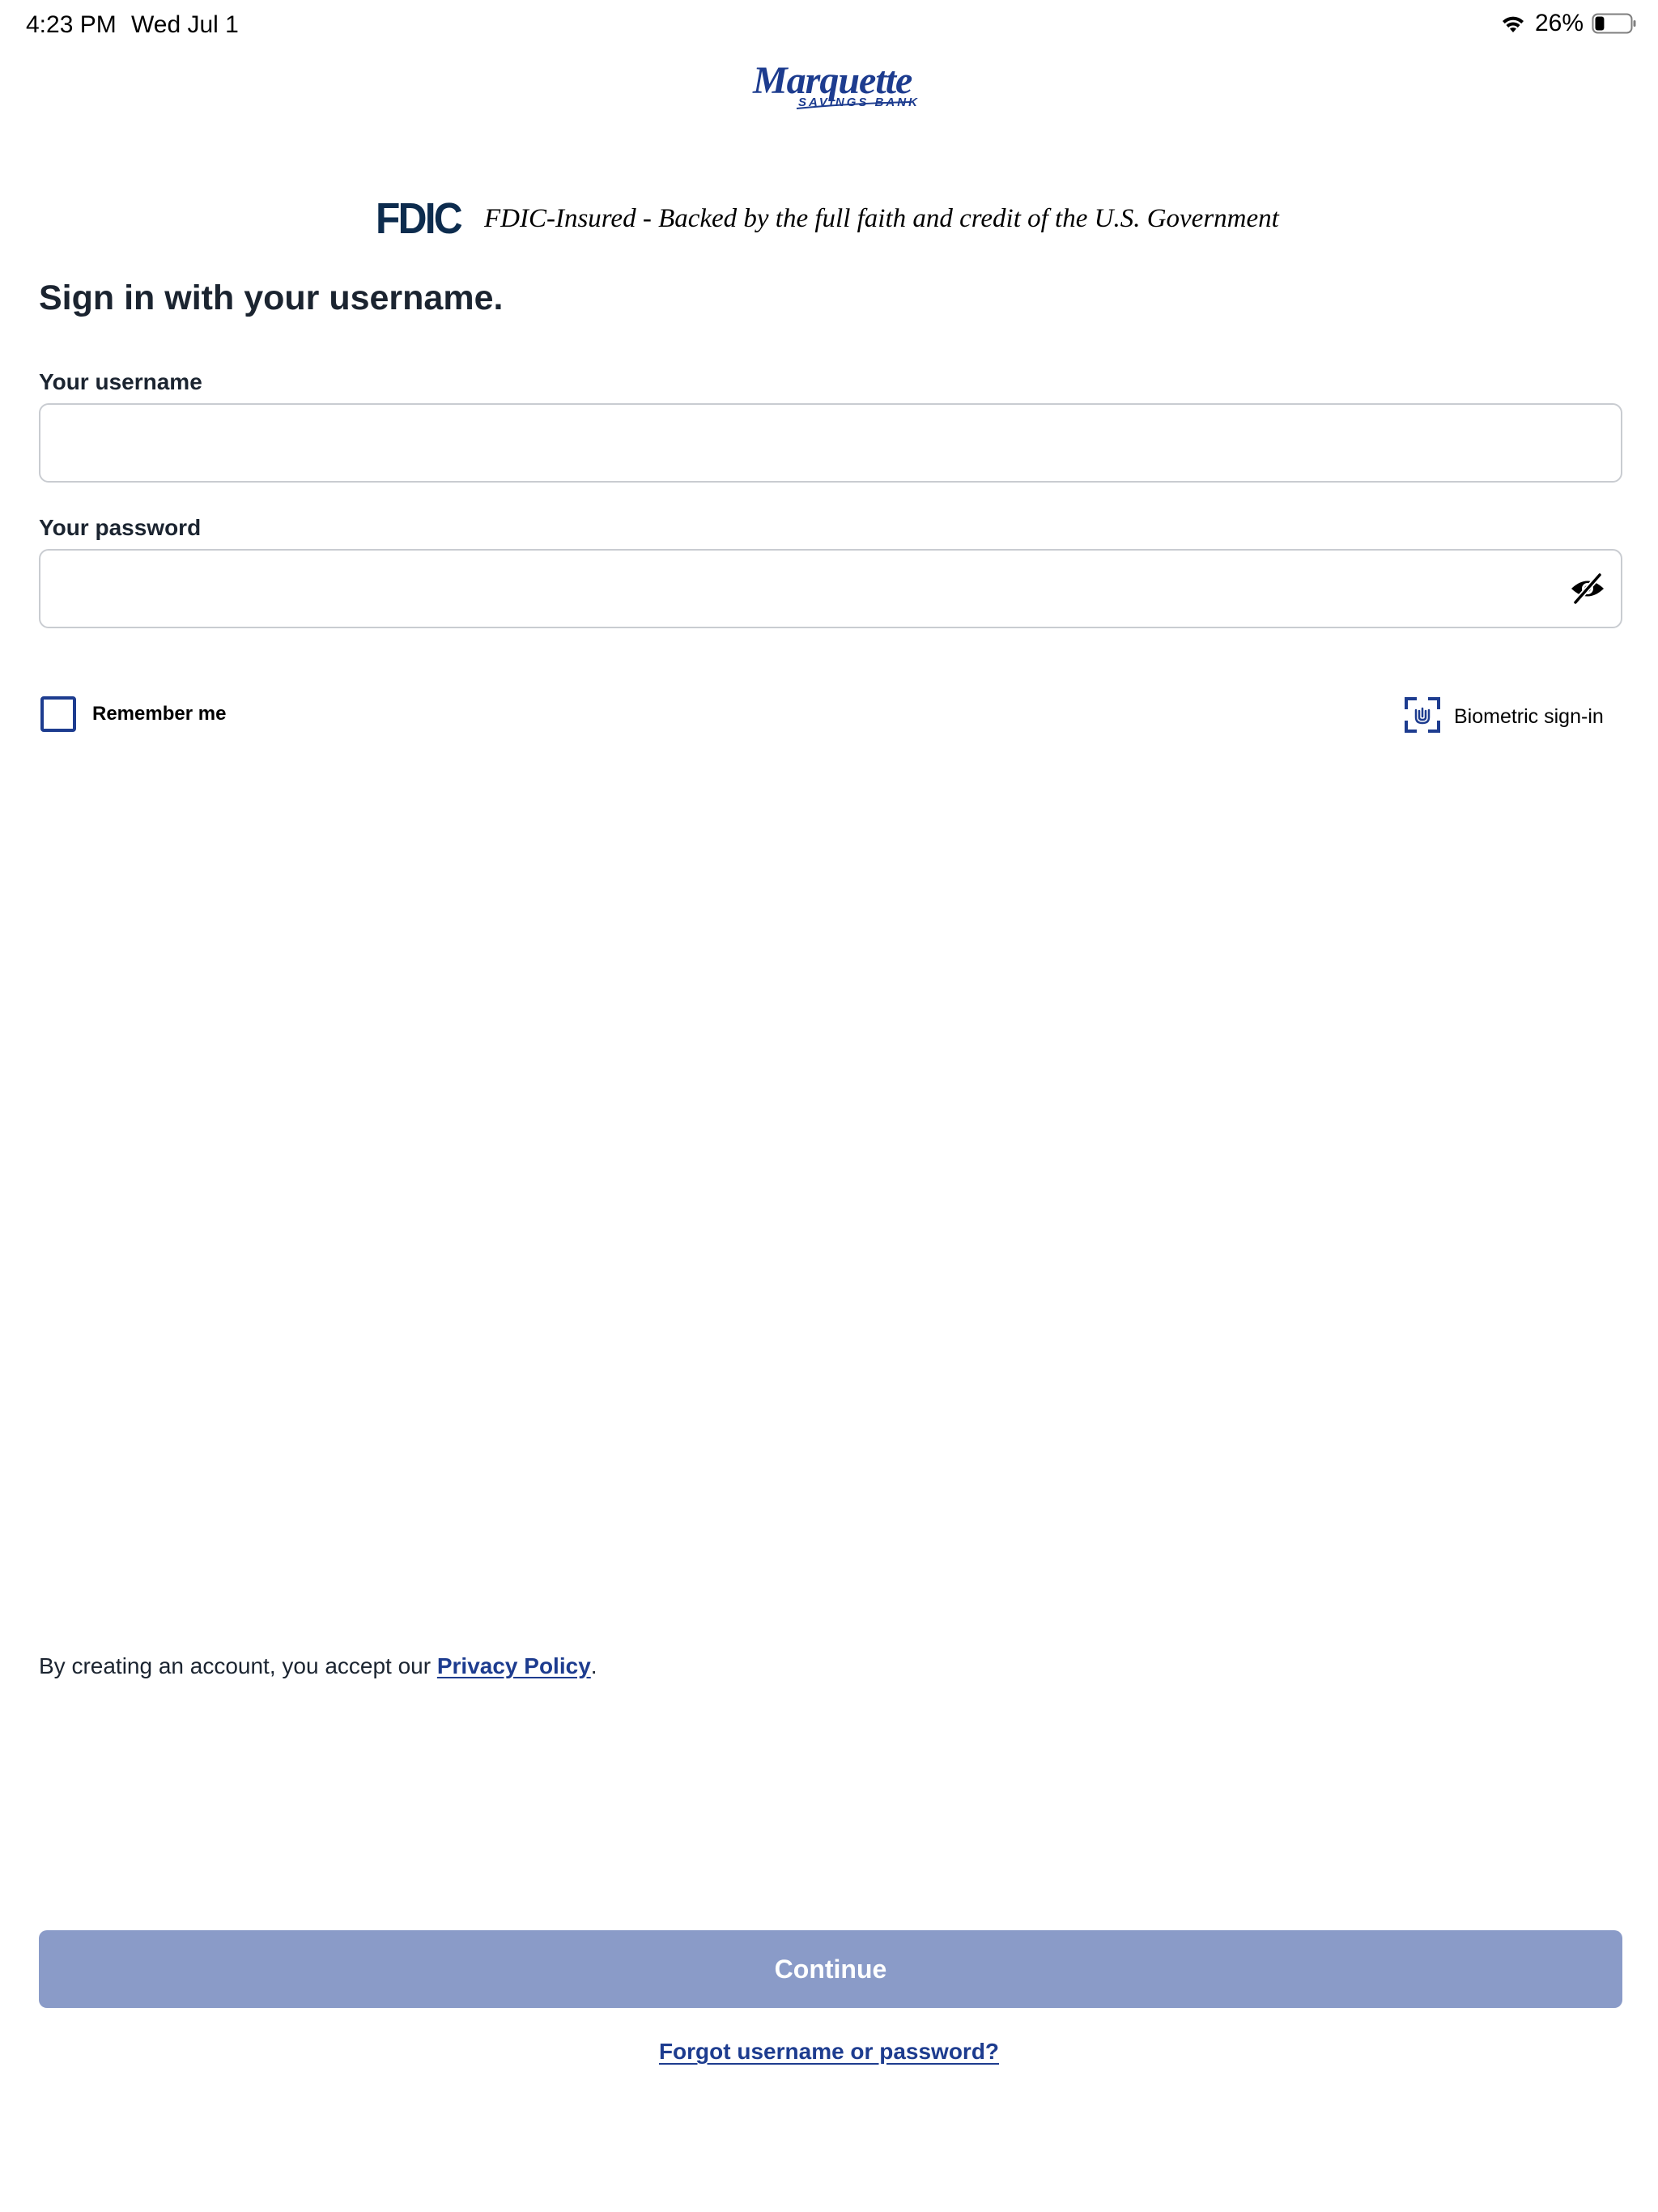 This screenshot has height=2212, width=1658. What do you see at coordinates (859, 103) in the screenshot?
I see `logo-subtitle: SAVINGS BANK` at bounding box center [859, 103].